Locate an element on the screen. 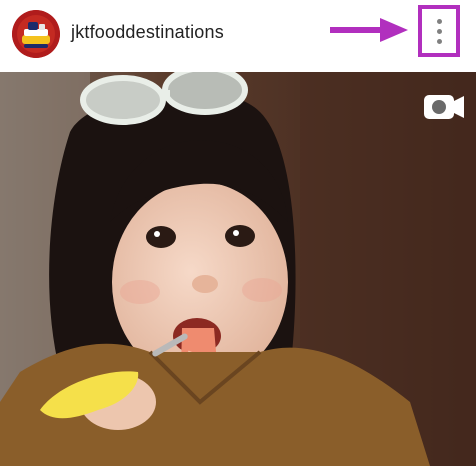 The height and width of the screenshot is (466, 476). profile-avatar is located at coordinates (36, 34).